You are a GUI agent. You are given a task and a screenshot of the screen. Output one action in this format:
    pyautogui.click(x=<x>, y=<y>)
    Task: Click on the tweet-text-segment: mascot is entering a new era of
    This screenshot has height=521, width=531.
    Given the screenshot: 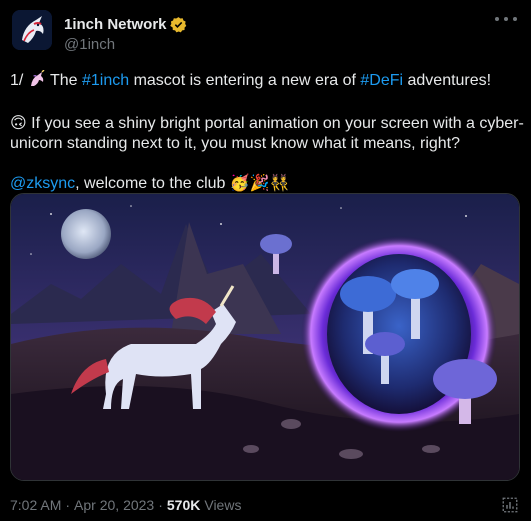 What is the action you would take?
    pyautogui.click(x=245, y=80)
    